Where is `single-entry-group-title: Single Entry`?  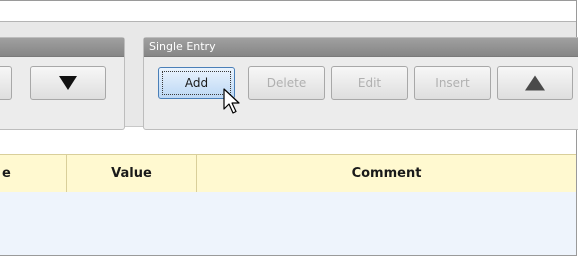
single-entry-group-title: Single Entry is located at coordinates (361, 47).